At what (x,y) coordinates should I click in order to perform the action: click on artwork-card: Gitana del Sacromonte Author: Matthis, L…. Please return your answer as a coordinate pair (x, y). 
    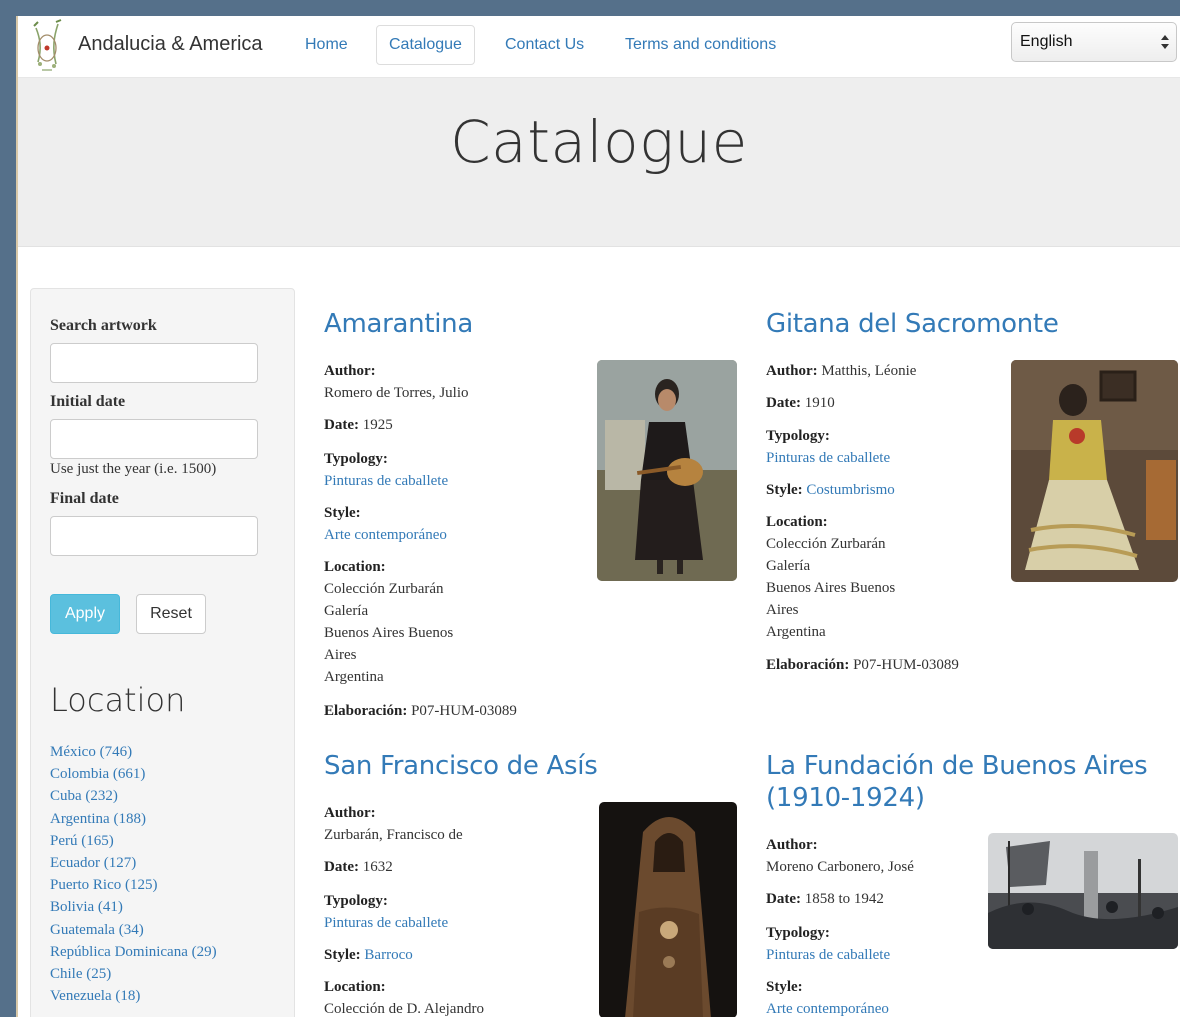
    Looking at the image, I should click on (973, 493).